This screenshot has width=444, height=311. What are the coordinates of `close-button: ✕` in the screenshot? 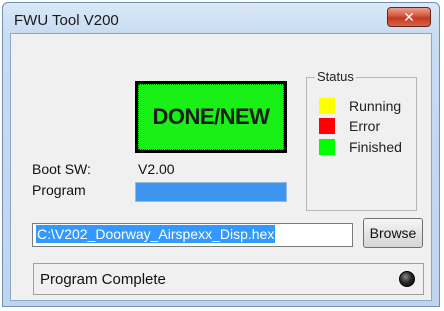 It's located at (409, 17).